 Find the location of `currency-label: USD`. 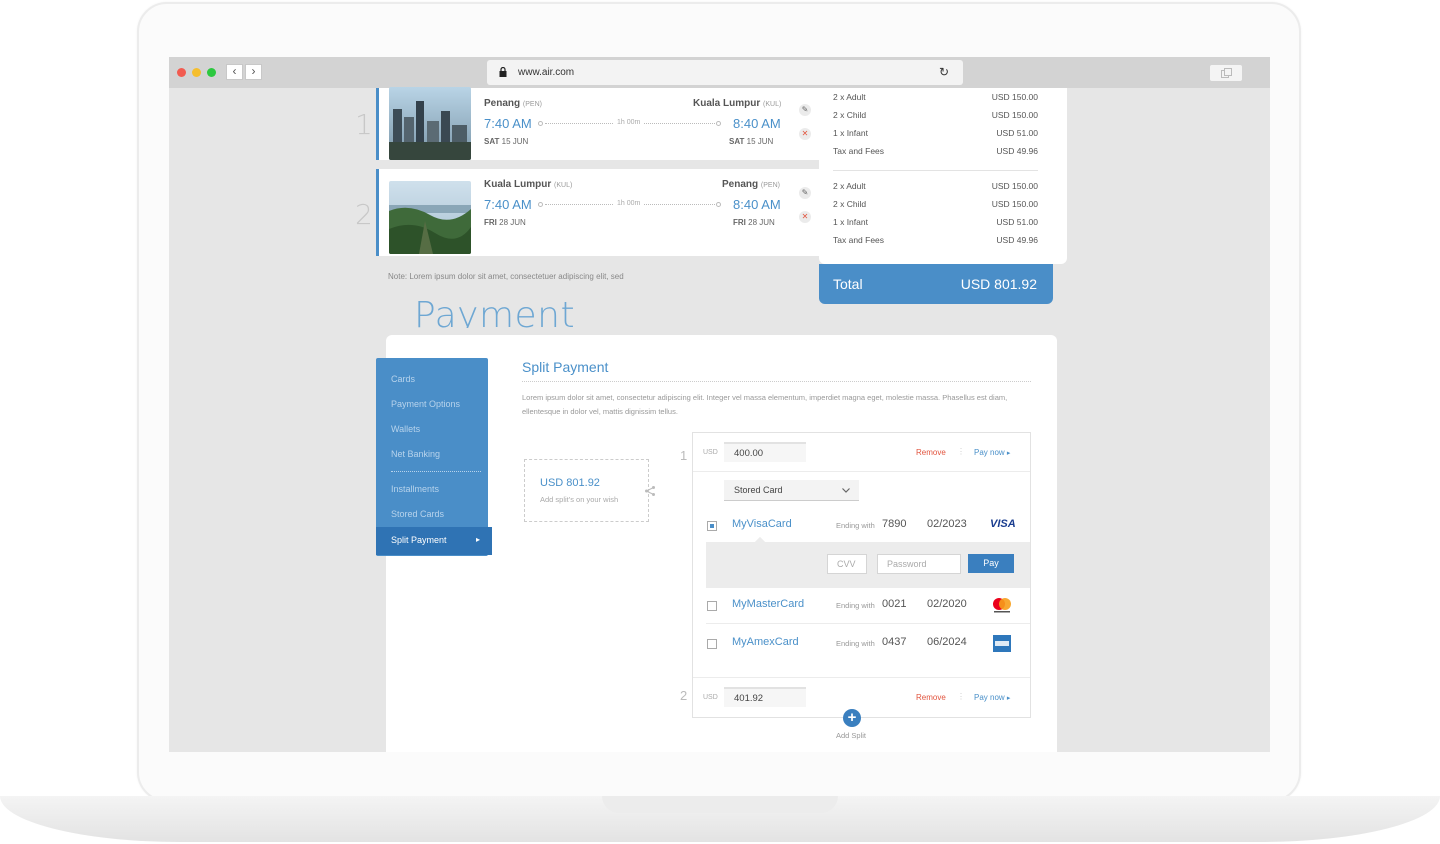

currency-label: USD is located at coordinates (710, 452).